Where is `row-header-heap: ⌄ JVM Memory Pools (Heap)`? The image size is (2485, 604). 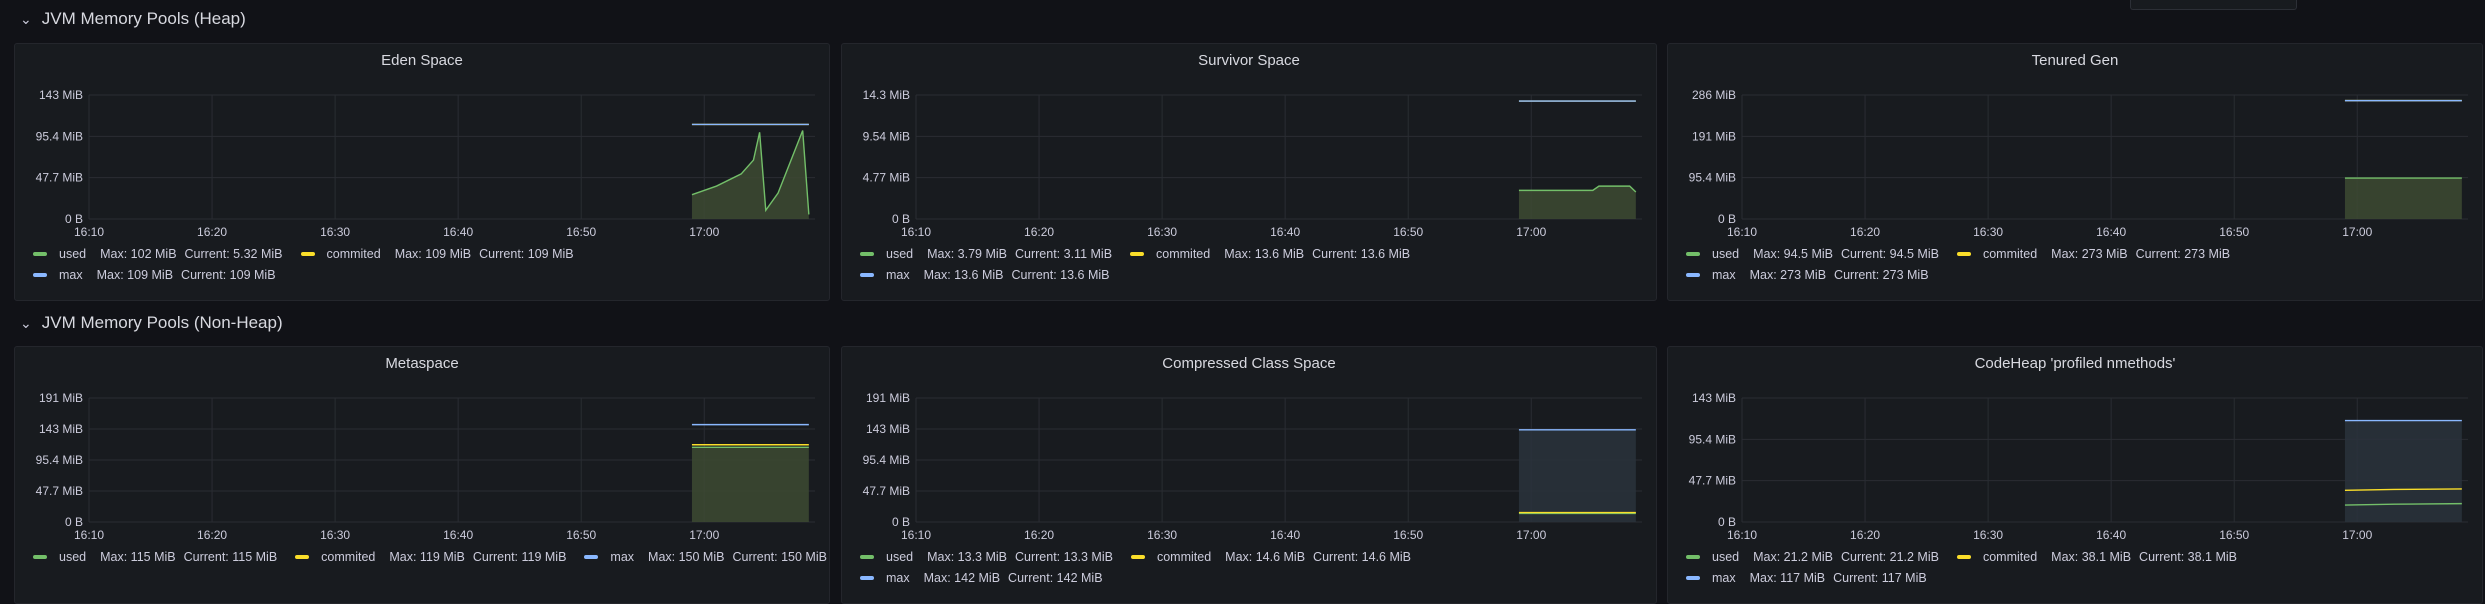 row-header-heap: ⌄ JVM Memory Pools (Heap) is located at coordinates (133, 19).